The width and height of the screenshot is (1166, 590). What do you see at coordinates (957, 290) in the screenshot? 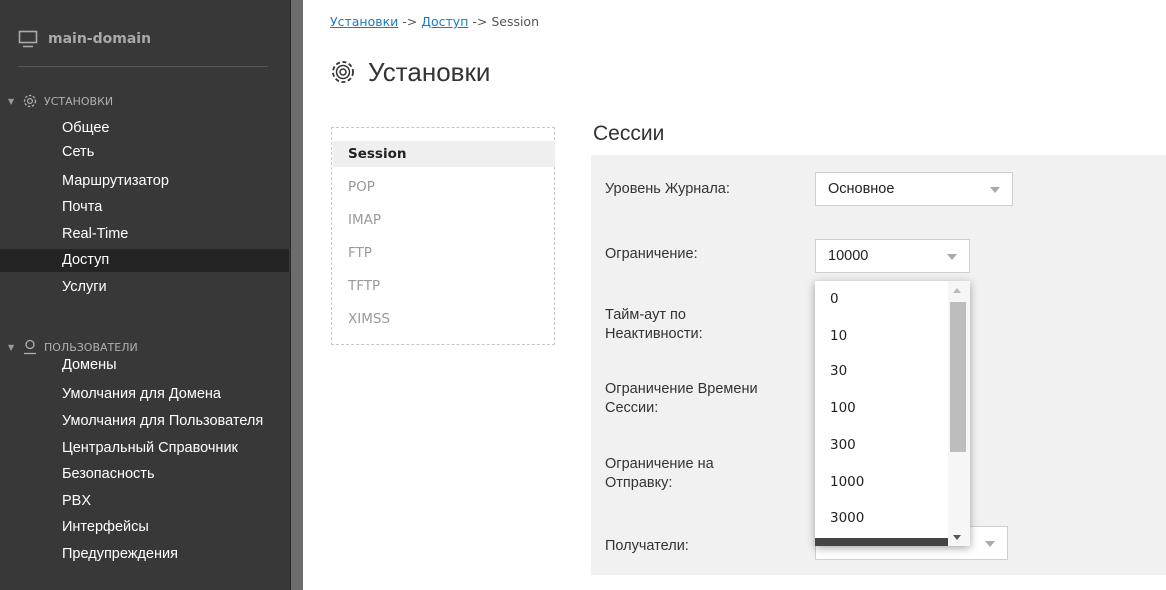
I see `scroll-up-arrow-icon` at bounding box center [957, 290].